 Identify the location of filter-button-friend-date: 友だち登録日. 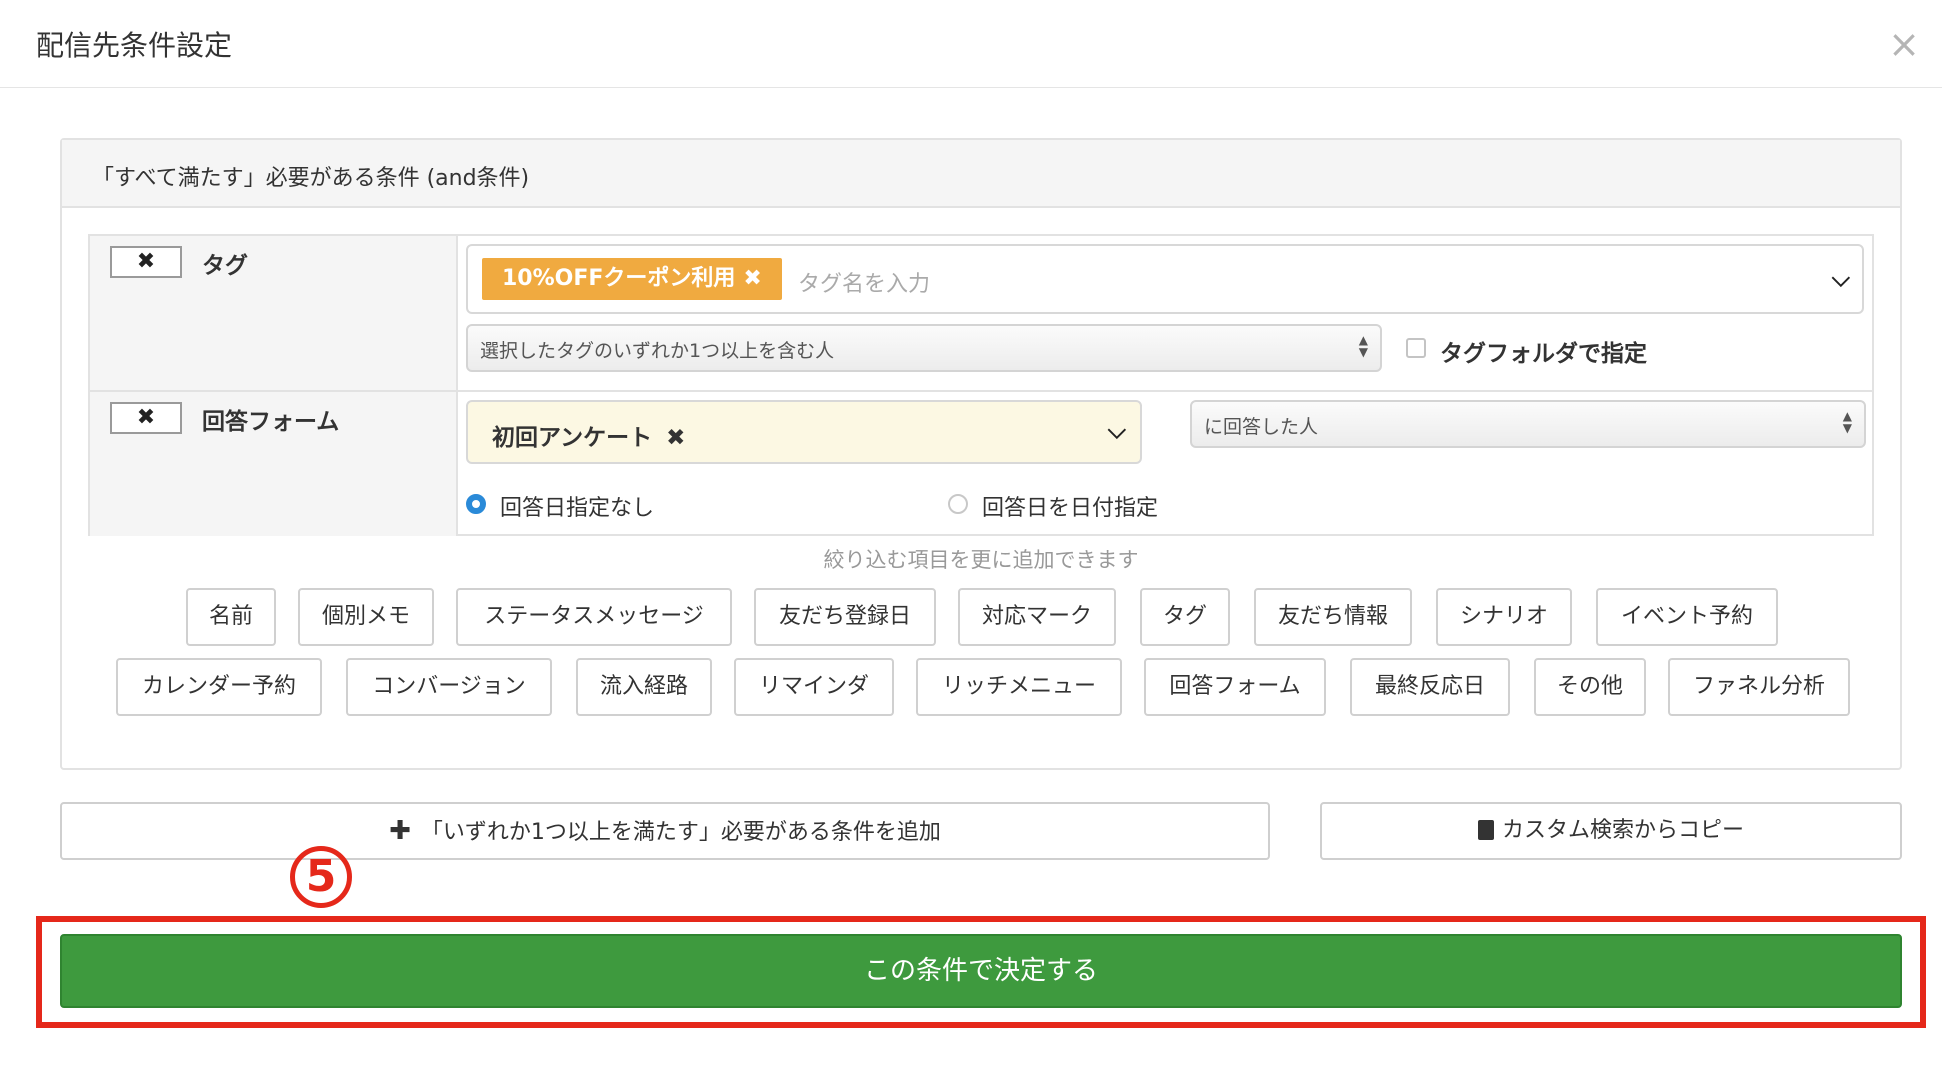
(845, 617).